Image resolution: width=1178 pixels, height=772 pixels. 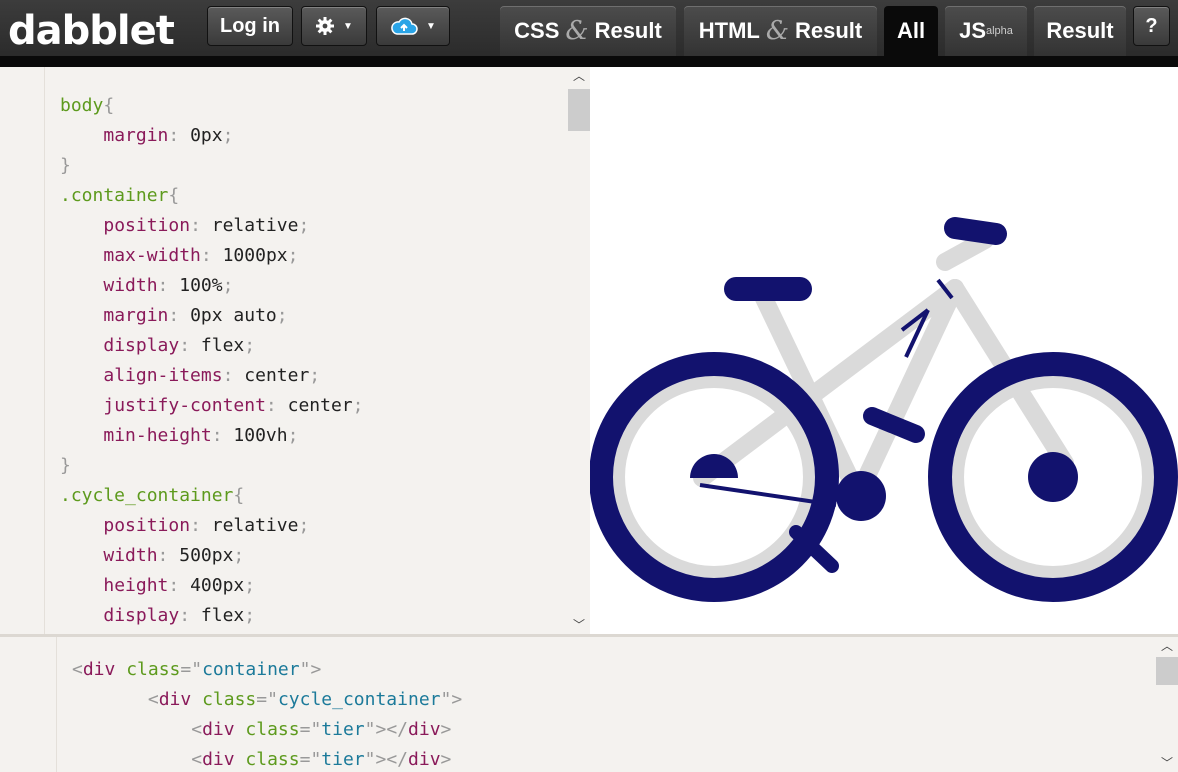 I want to click on cloud-save-button: ▼, so click(x=413, y=26).